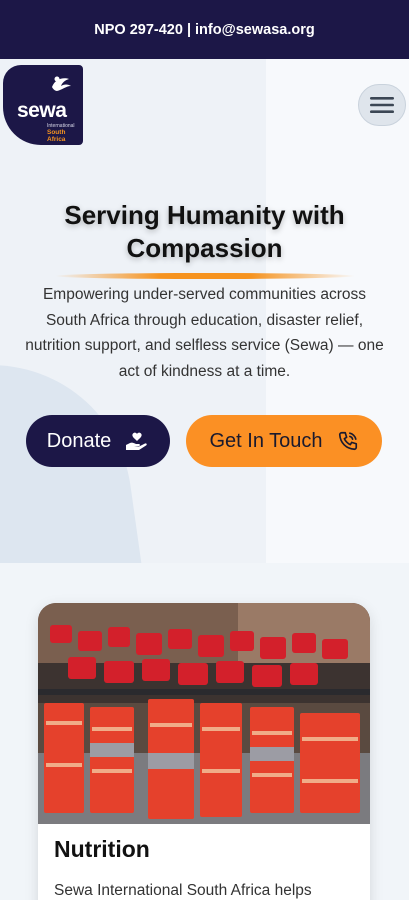  What do you see at coordinates (56, 136) in the screenshot?
I see `logo-subtitle-2: South Africa` at bounding box center [56, 136].